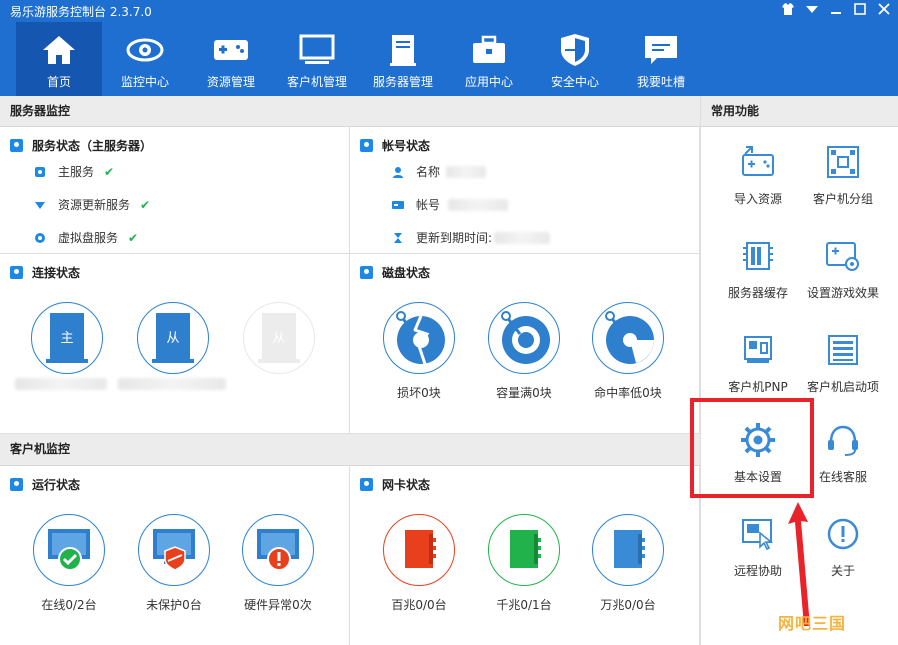 The height and width of the screenshot is (645, 898). Describe the element at coordinates (398, 205) in the screenshot. I see `id-card-icon` at that location.